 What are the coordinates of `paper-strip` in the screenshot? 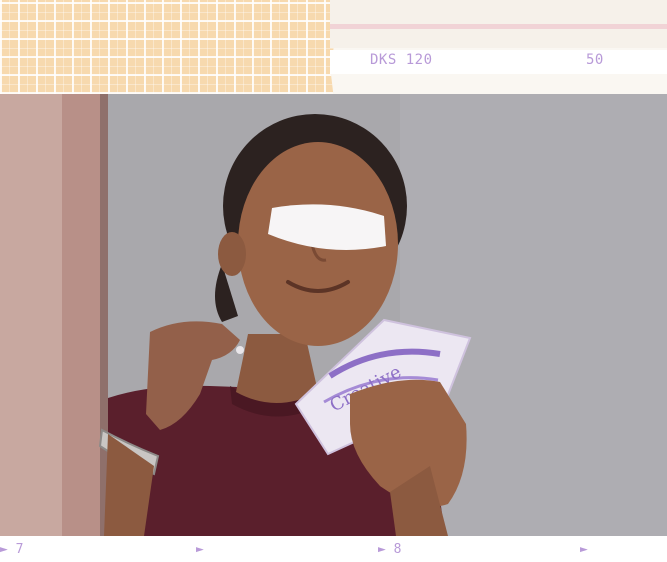 It's located at (498, 24).